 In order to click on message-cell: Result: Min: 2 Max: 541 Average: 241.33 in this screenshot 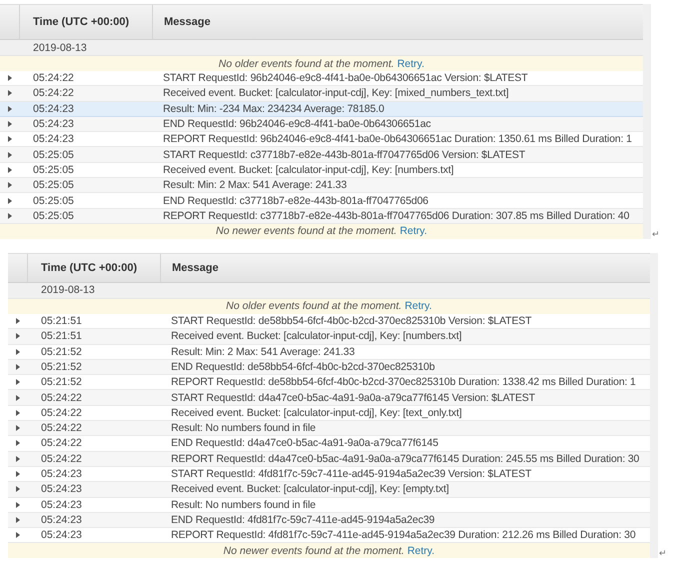, I will do `click(263, 352)`.